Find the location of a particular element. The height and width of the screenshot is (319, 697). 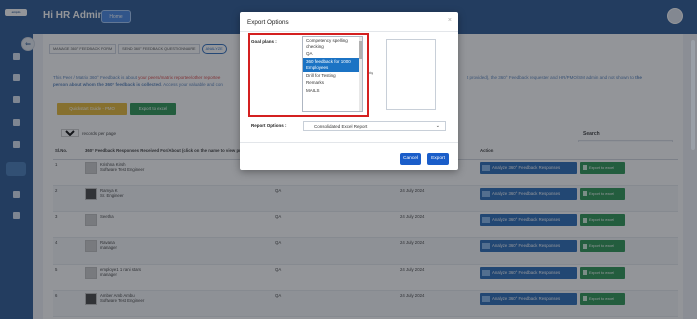

cancel-button: Cancel is located at coordinates (410, 159).